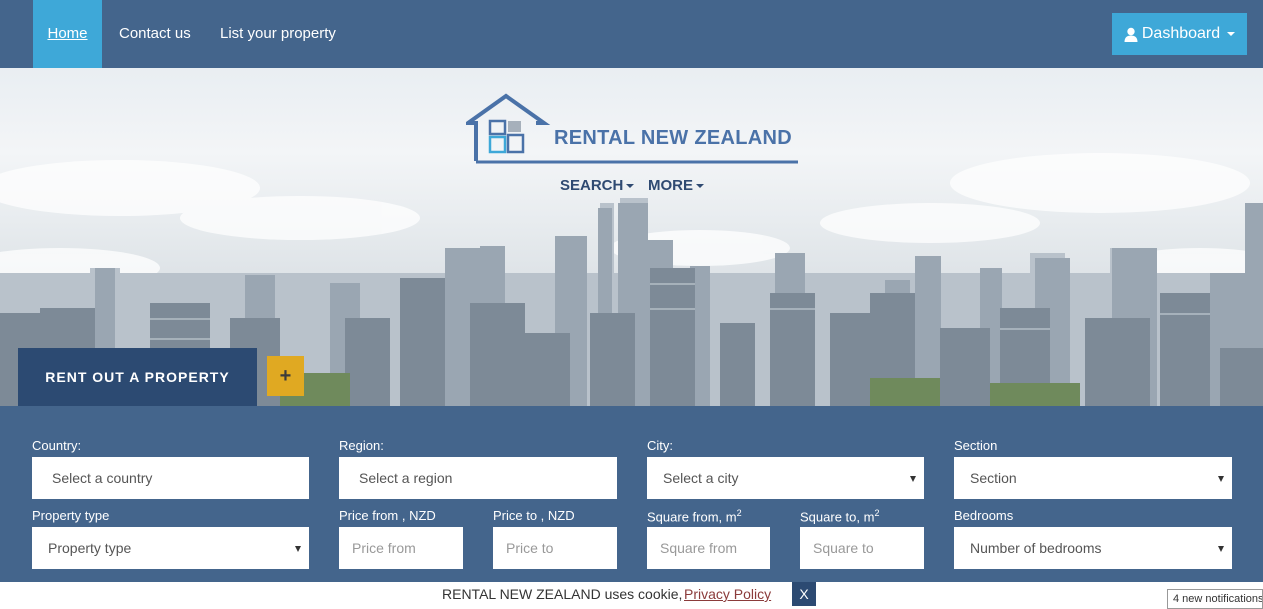  I want to click on cookie-close-button: X, so click(804, 594).